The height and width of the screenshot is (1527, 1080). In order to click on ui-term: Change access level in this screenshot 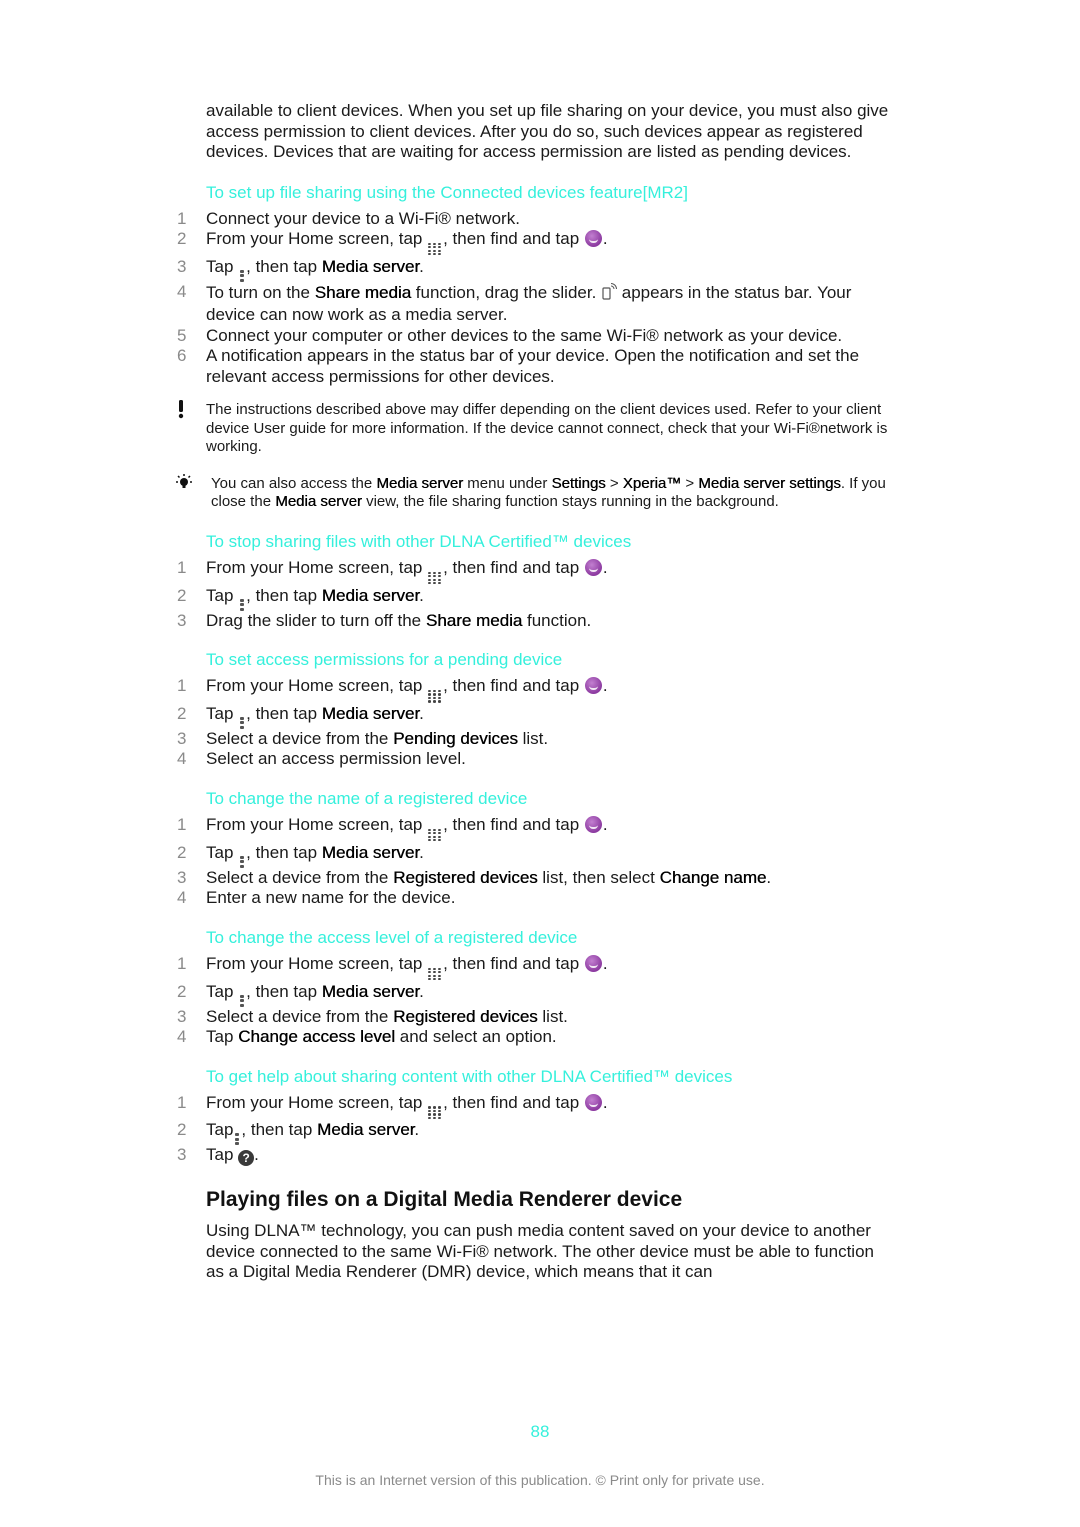, I will do `click(317, 1037)`.